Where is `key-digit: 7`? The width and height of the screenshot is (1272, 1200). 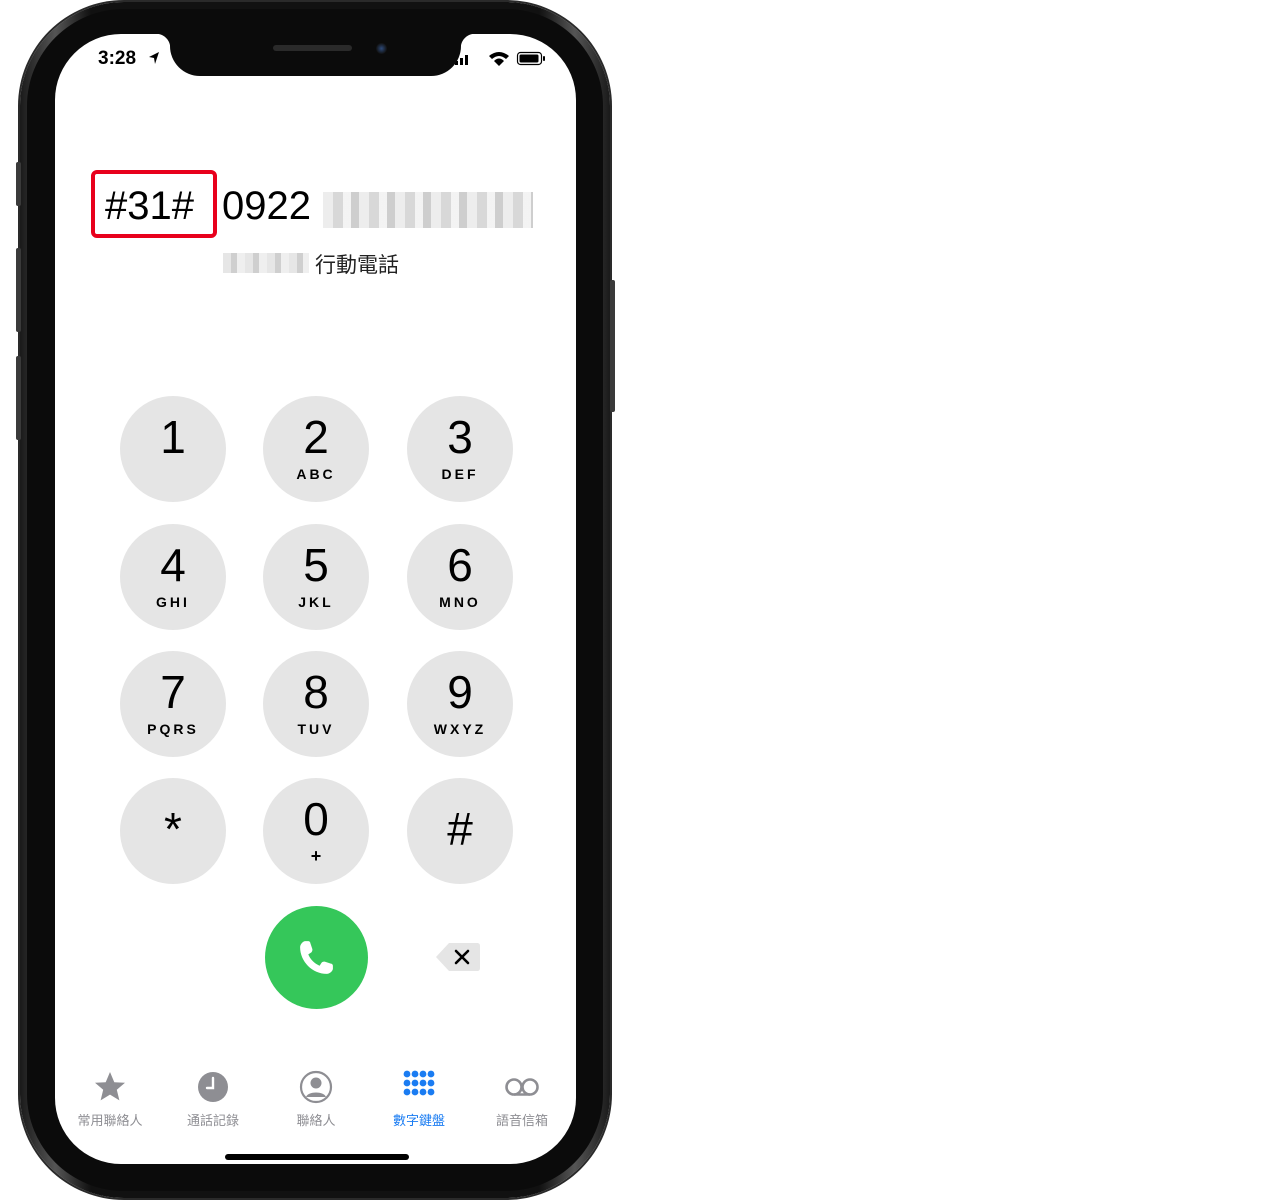
key-digit: 7 is located at coordinates (173, 692).